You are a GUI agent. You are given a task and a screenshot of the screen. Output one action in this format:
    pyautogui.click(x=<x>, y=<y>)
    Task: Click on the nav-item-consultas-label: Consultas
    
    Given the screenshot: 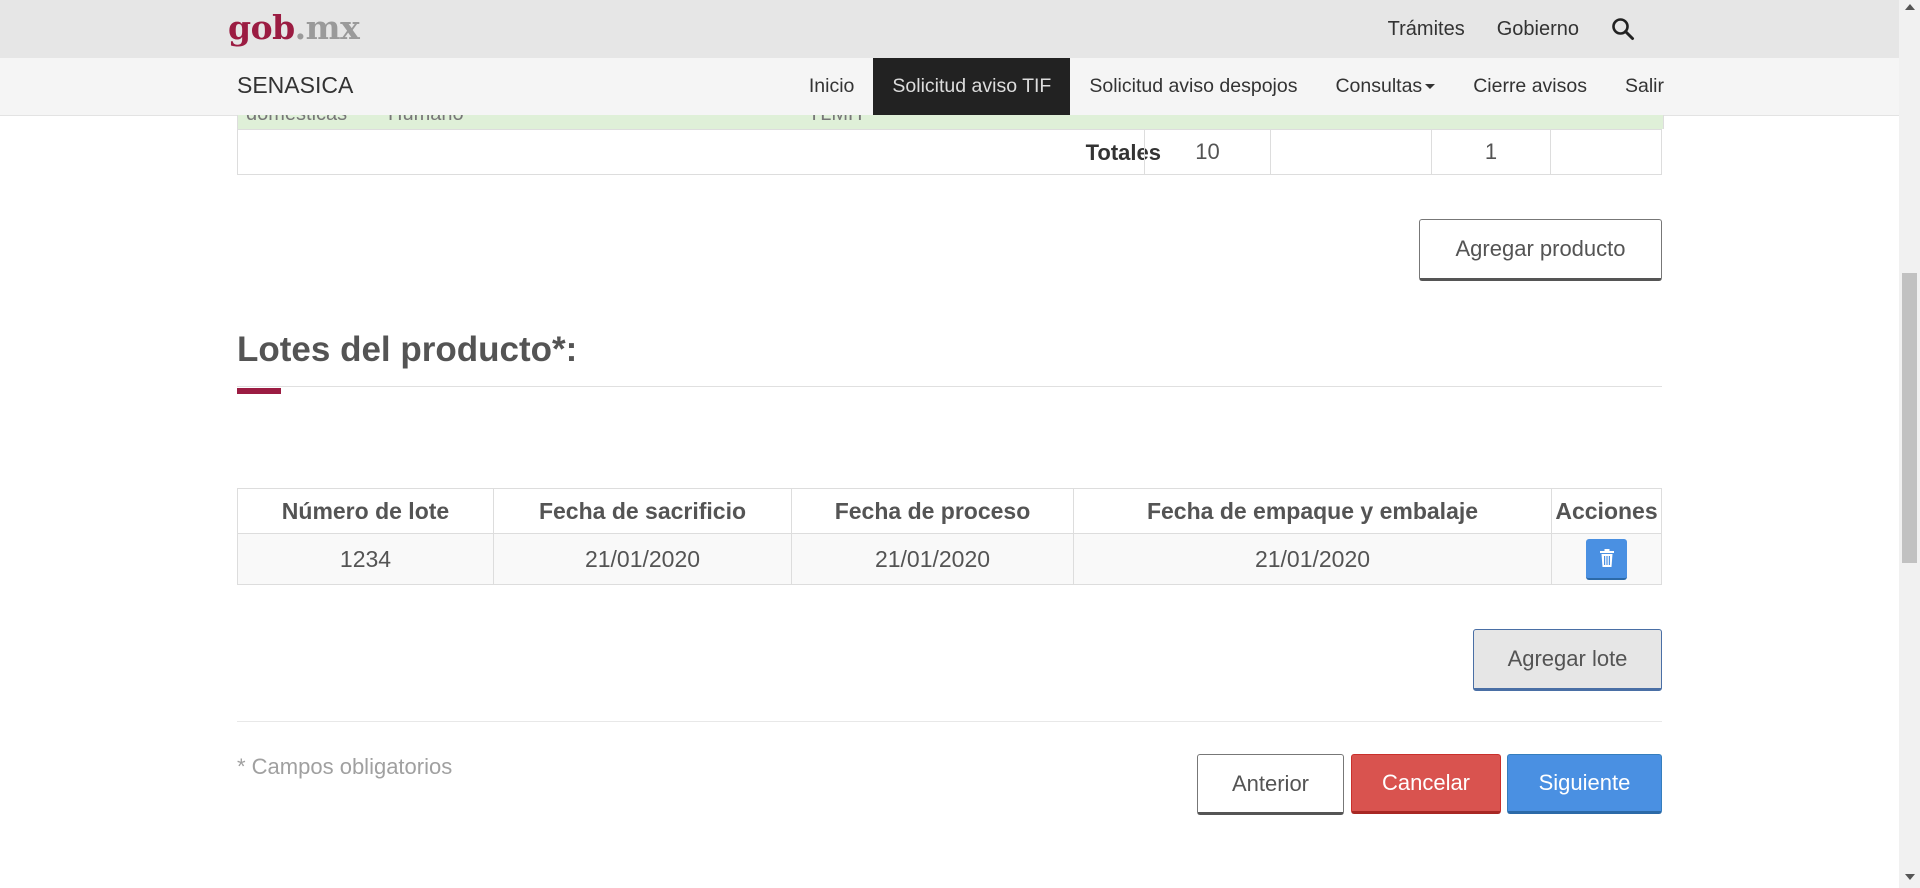 What is the action you would take?
    pyautogui.click(x=1379, y=86)
    